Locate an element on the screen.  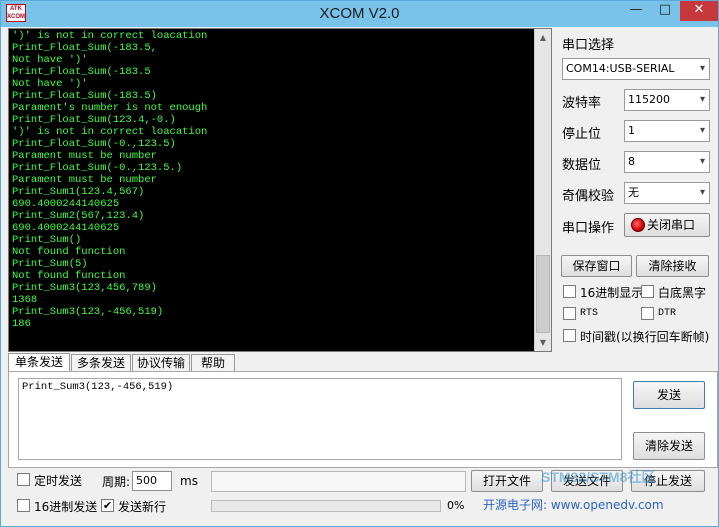
title-bar: ATK XCOM XCOM V2.0 — □ ✕ is located at coordinates (359, 14).